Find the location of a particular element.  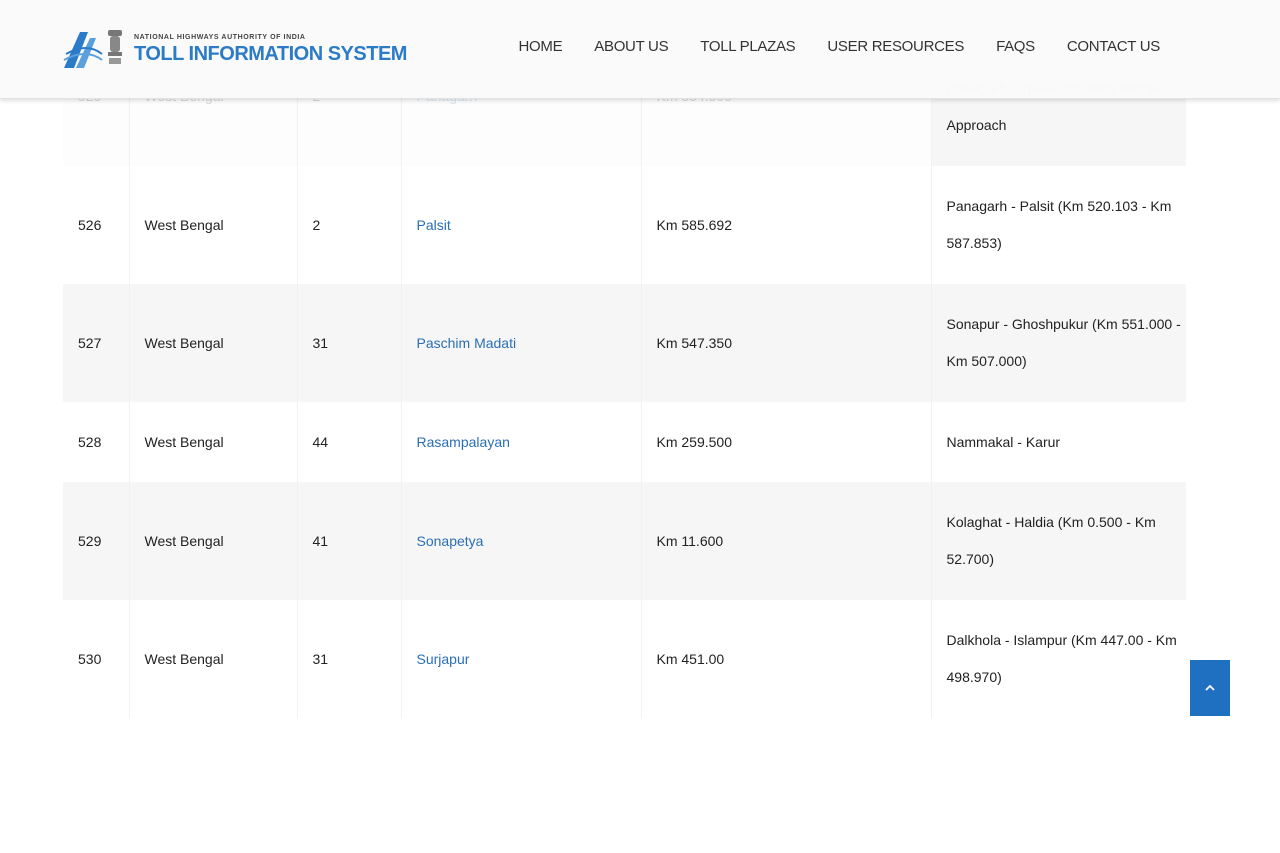

nav-about-us: ABOUT US is located at coordinates (631, 46).